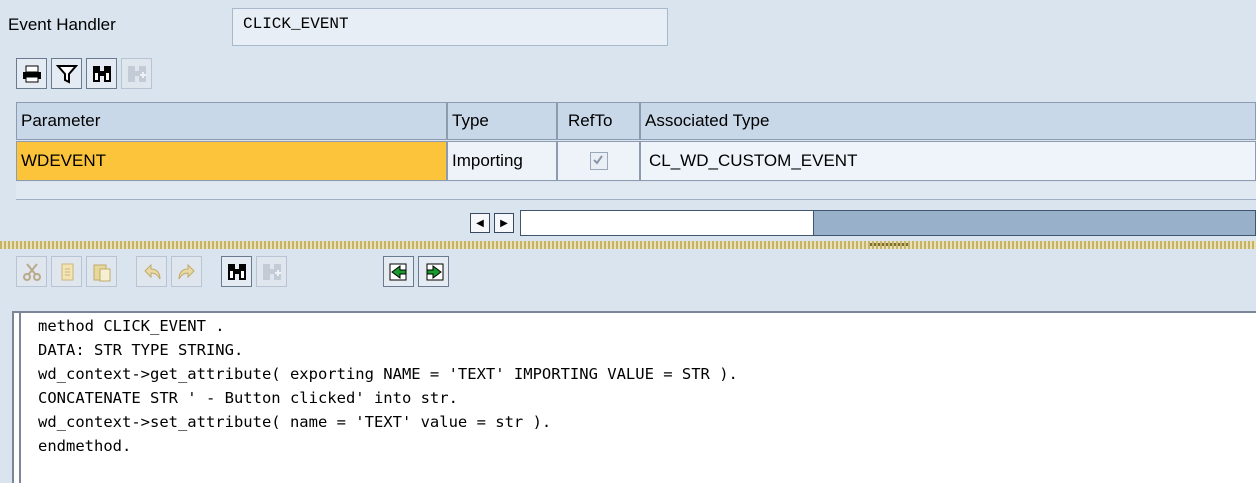 The width and height of the screenshot is (1256, 483). I want to click on scroll-left-button: ◀, so click(480, 223).